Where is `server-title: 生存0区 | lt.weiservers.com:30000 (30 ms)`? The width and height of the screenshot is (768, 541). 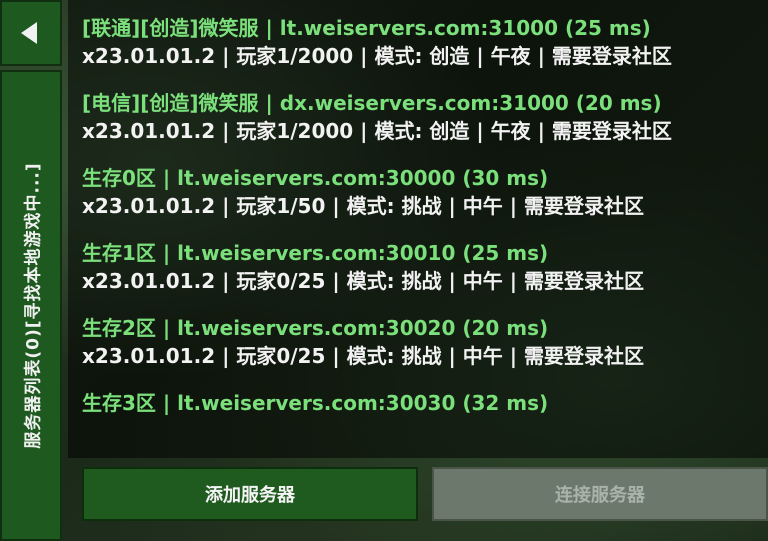
server-title: 生存0区 | lt.weiservers.com:30000 (30 ms) is located at coordinates (315, 178).